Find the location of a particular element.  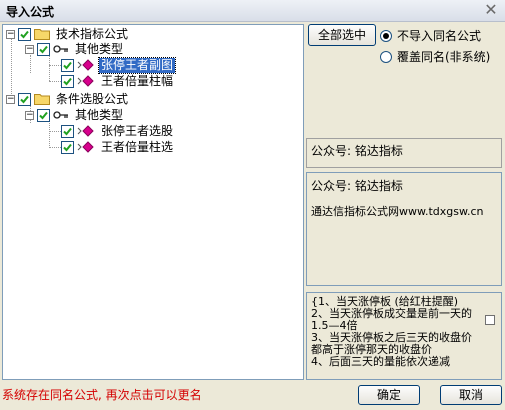

select-all-button: 全部选中 is located at coordinates (342, 35).